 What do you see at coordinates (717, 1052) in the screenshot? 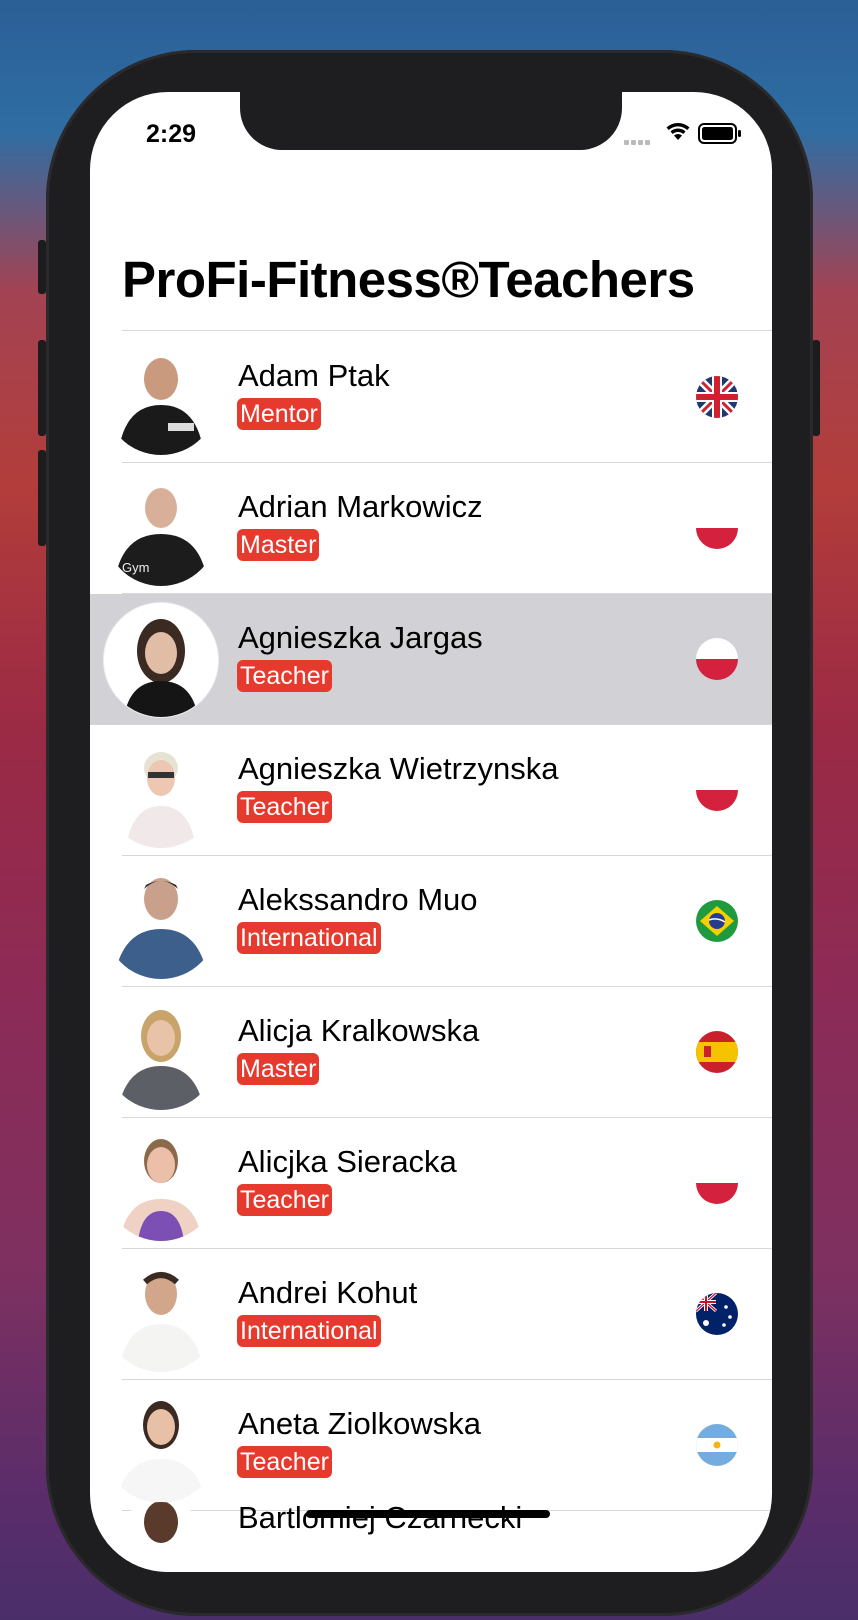
I see `spain-flag-icon` at bounding box center [717, 1052].